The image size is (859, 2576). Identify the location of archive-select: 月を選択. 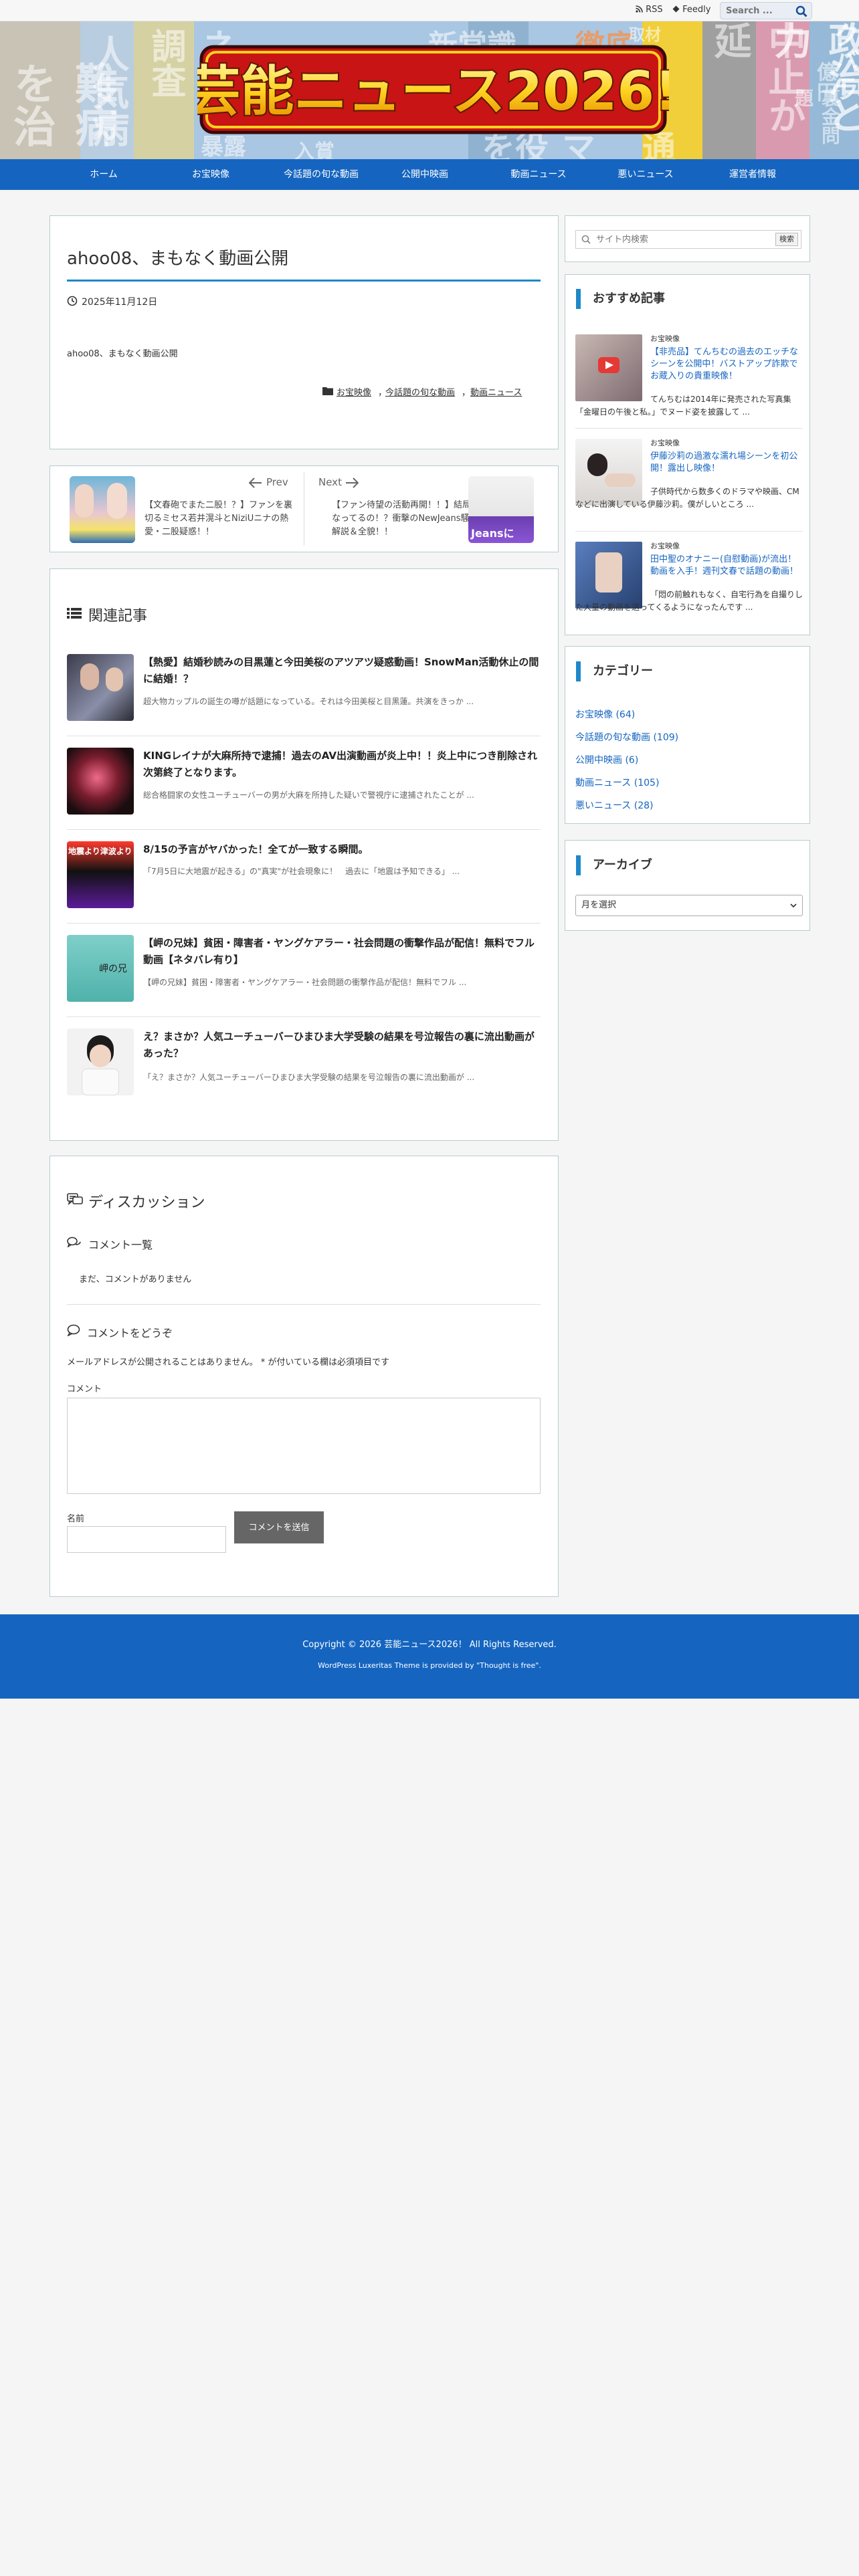
(689, 906).